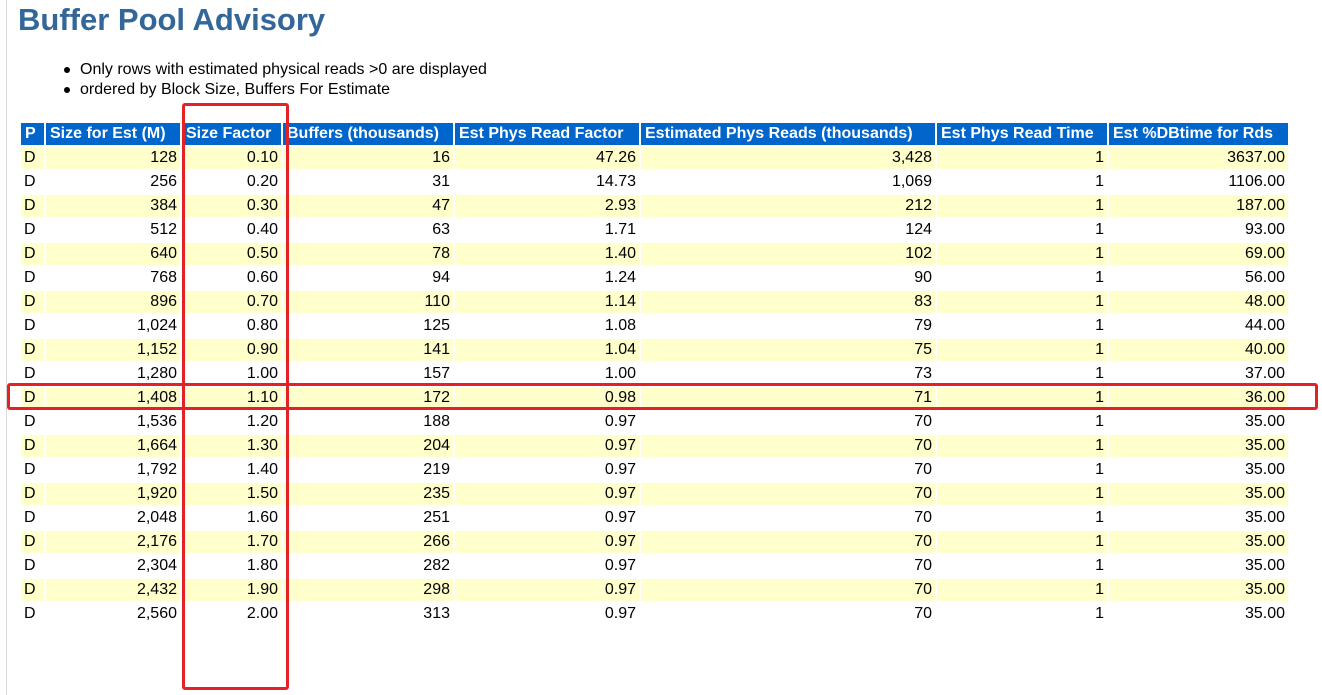 This screenshot has width=1322, height=695. Describe the element at coordinates (654, 542) in the screenshot. I see `table-row: D 2,176 1.70 266 0.97 70 1 35.00` at that location.